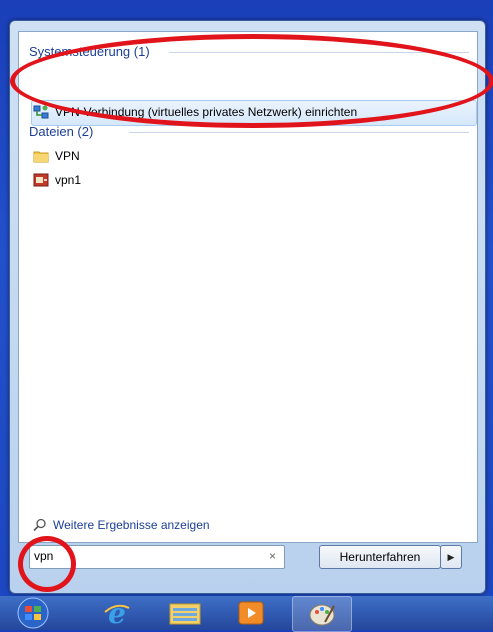 This screenshot has width=493, height=632. I want to click on taskbar-explorer, so click(185, 613).